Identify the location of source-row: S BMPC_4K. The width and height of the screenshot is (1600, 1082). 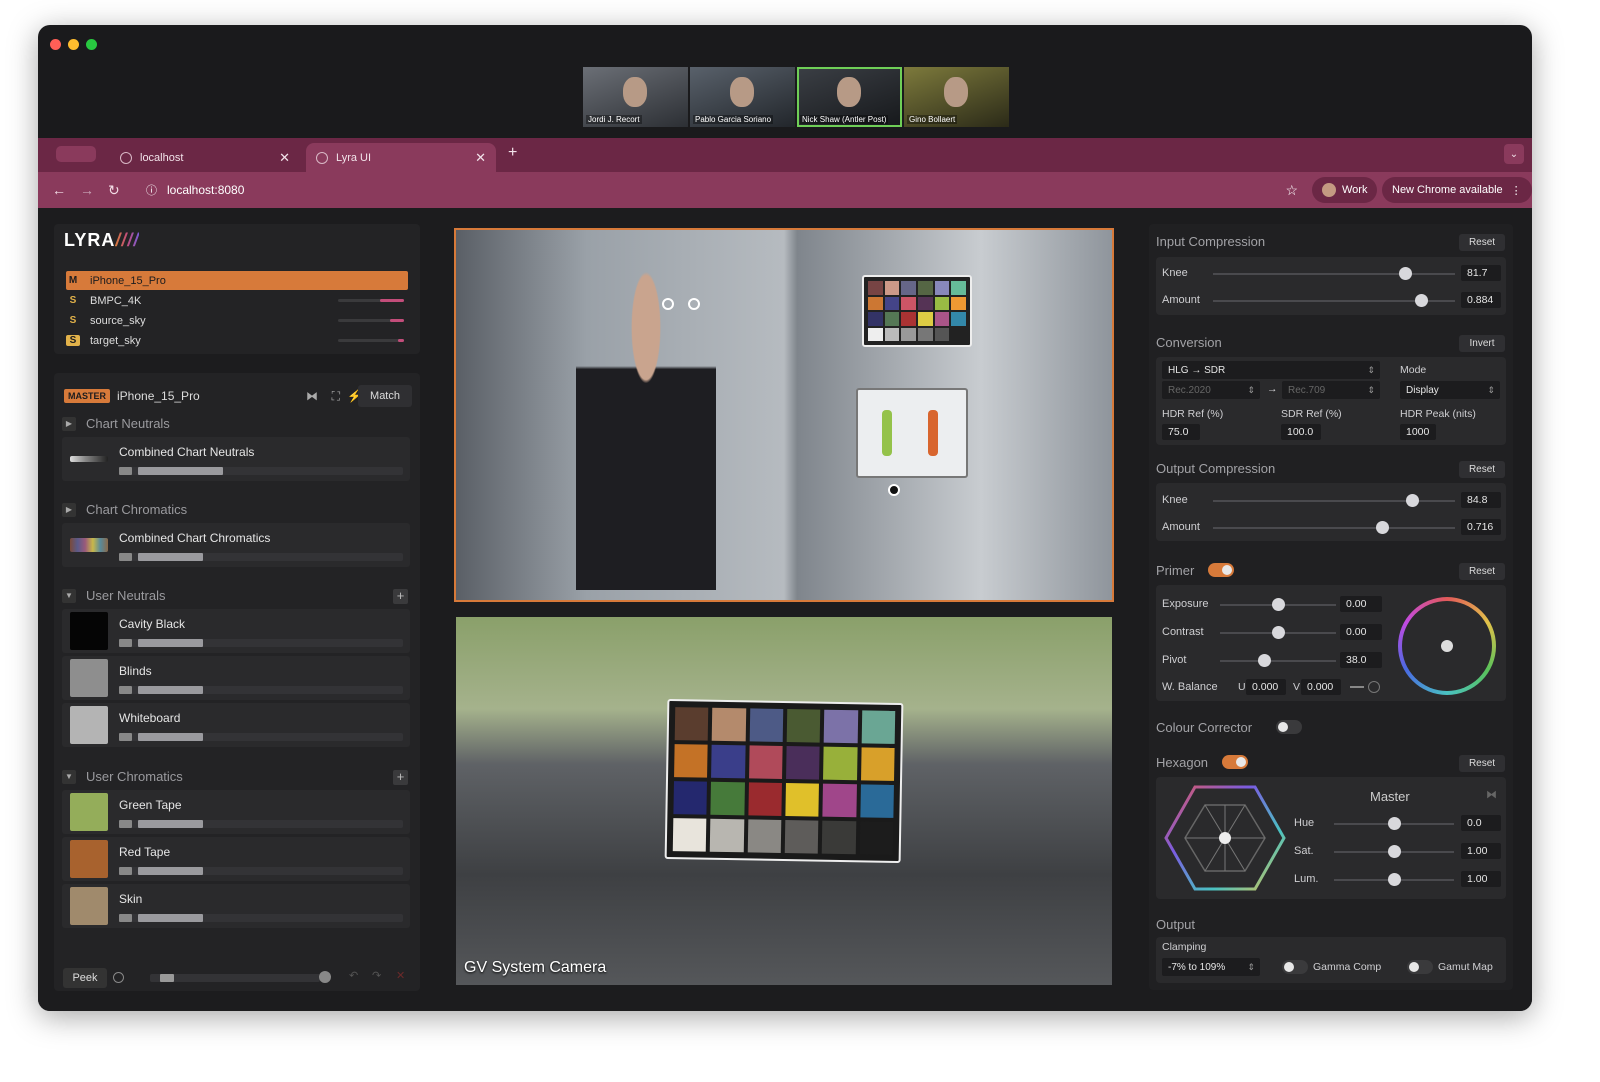
(237, 300).